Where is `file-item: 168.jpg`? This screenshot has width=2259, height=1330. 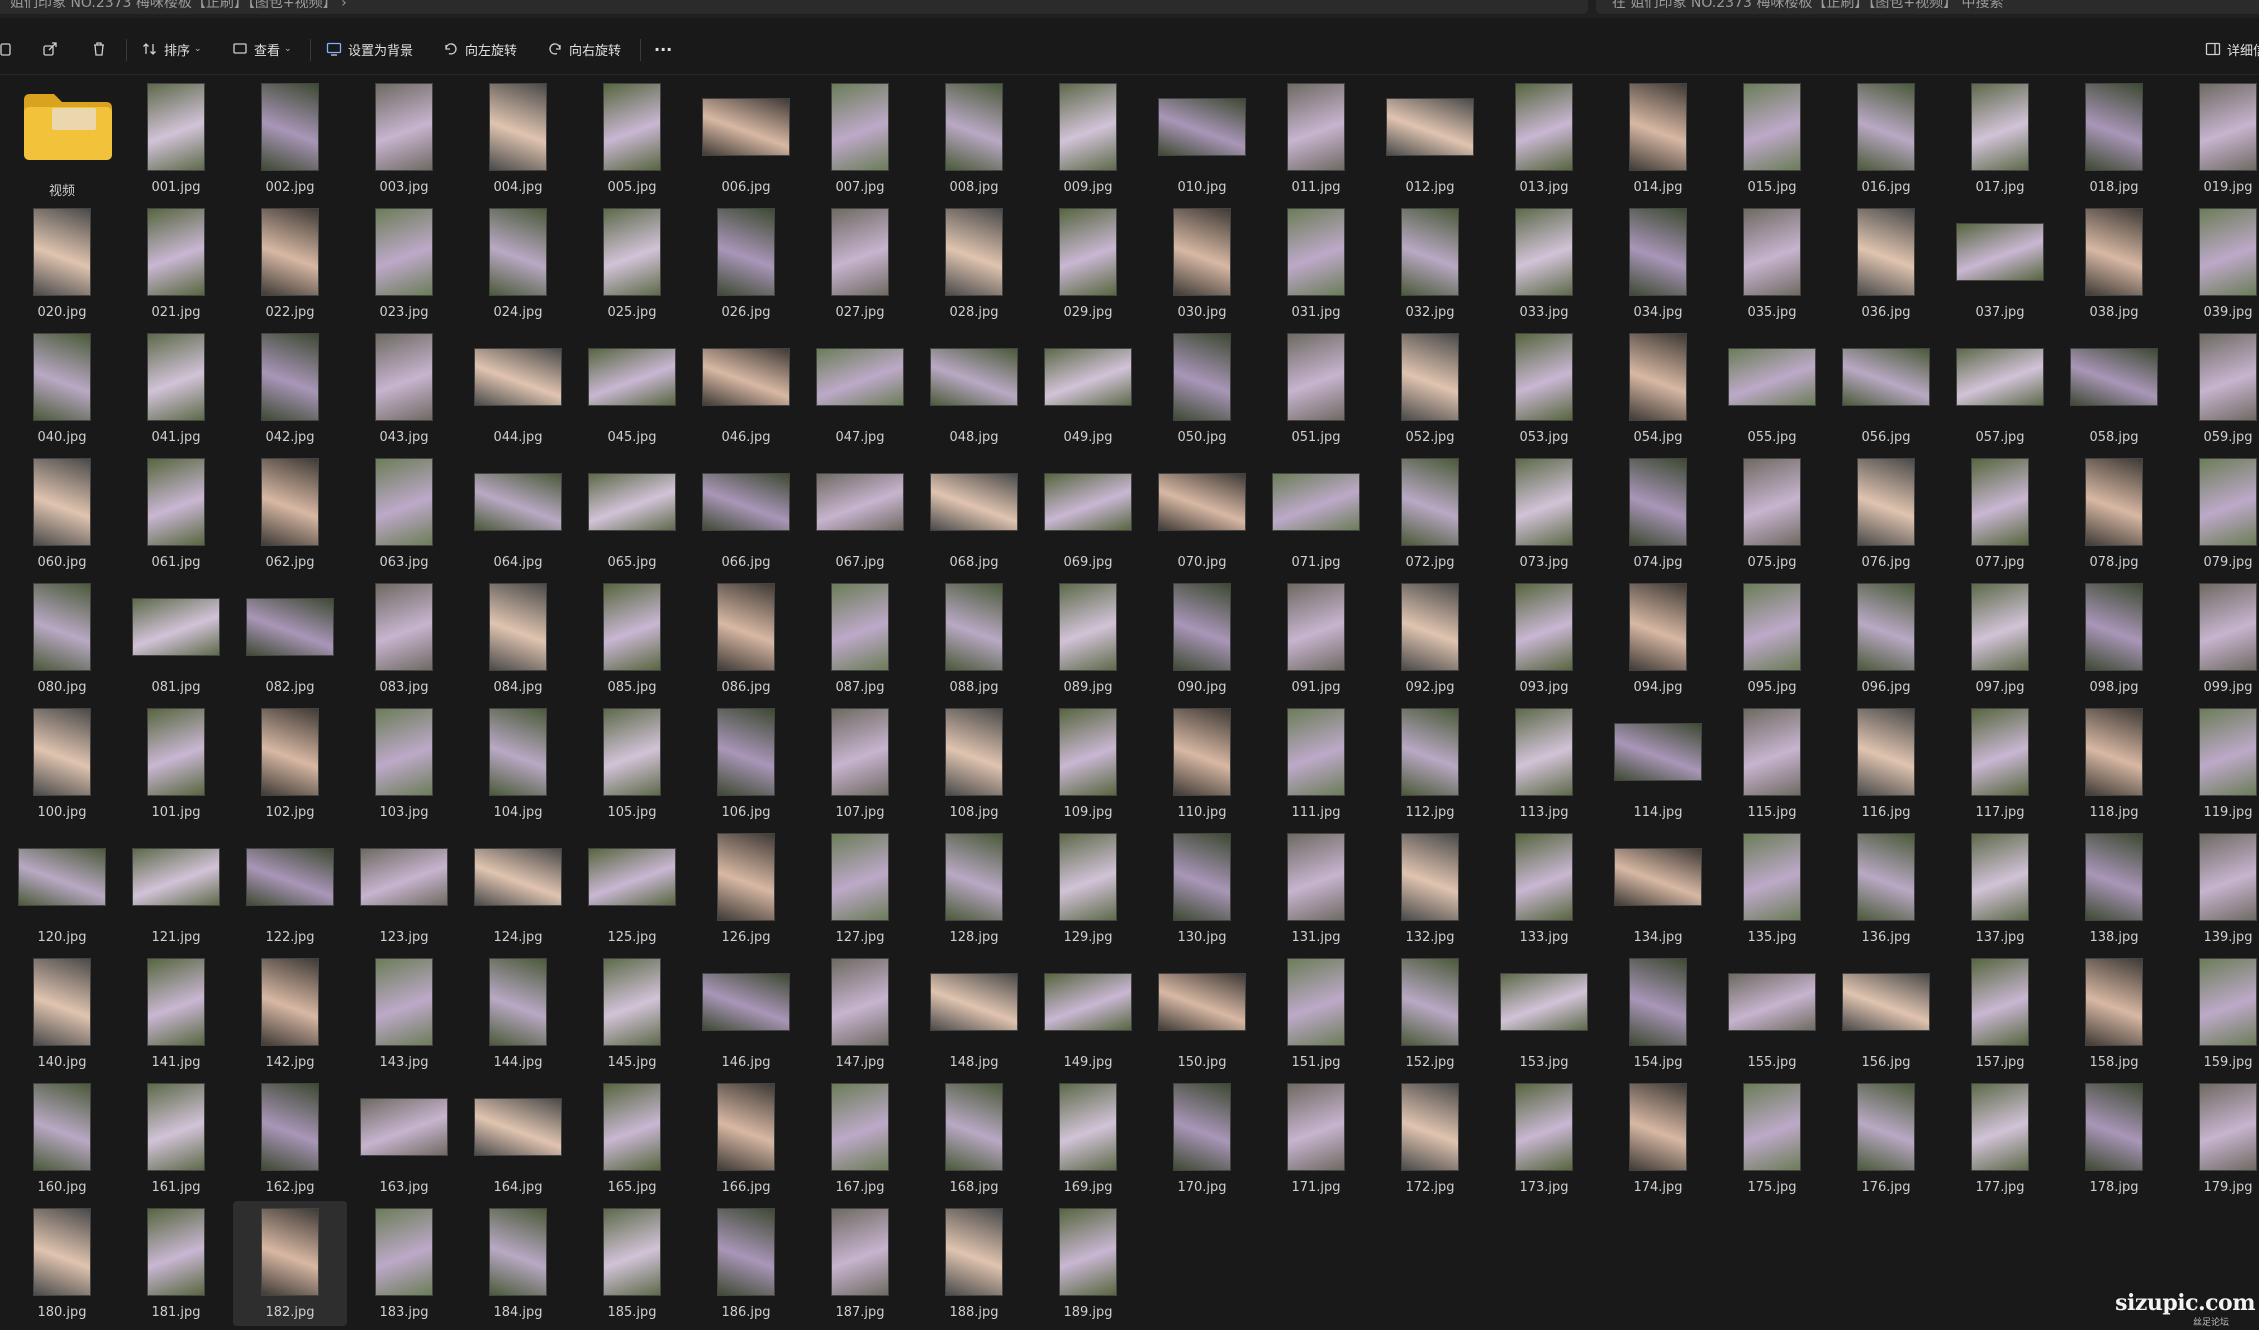
file-item: 168.jpg is located at coordinates (974, 1138).